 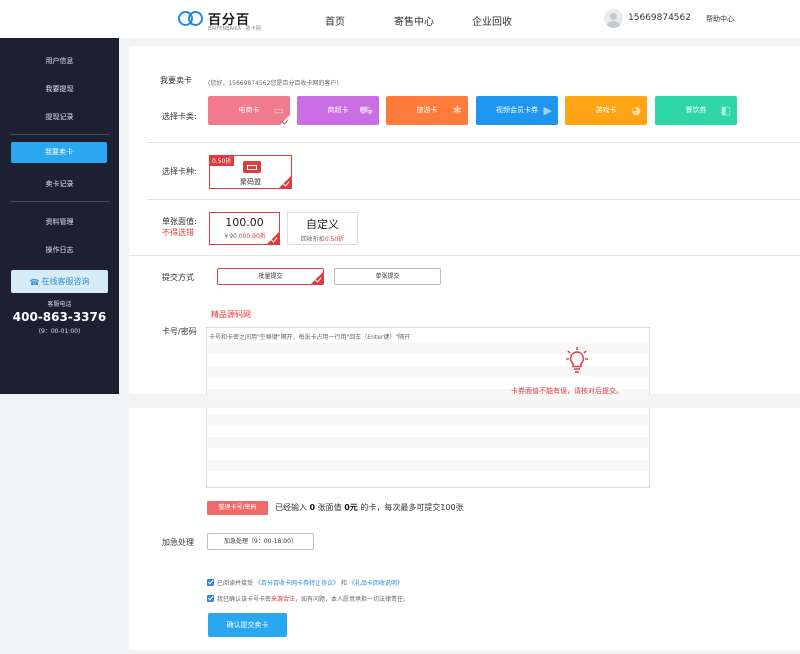 I want to click on agreement-row: 已阅读并接受 《百分百收卡网卡券转让协议》 和 《礼品卡回收说明》, so click(x=305, y=582).